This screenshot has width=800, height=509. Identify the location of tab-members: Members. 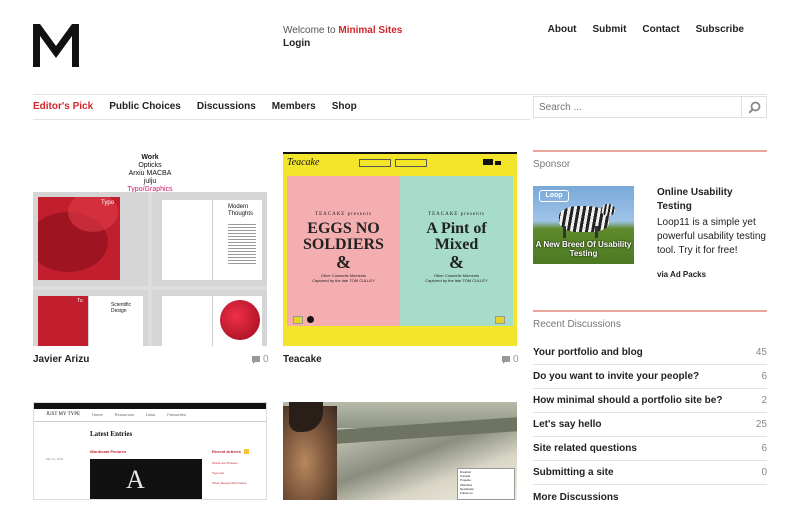
(294, 106).